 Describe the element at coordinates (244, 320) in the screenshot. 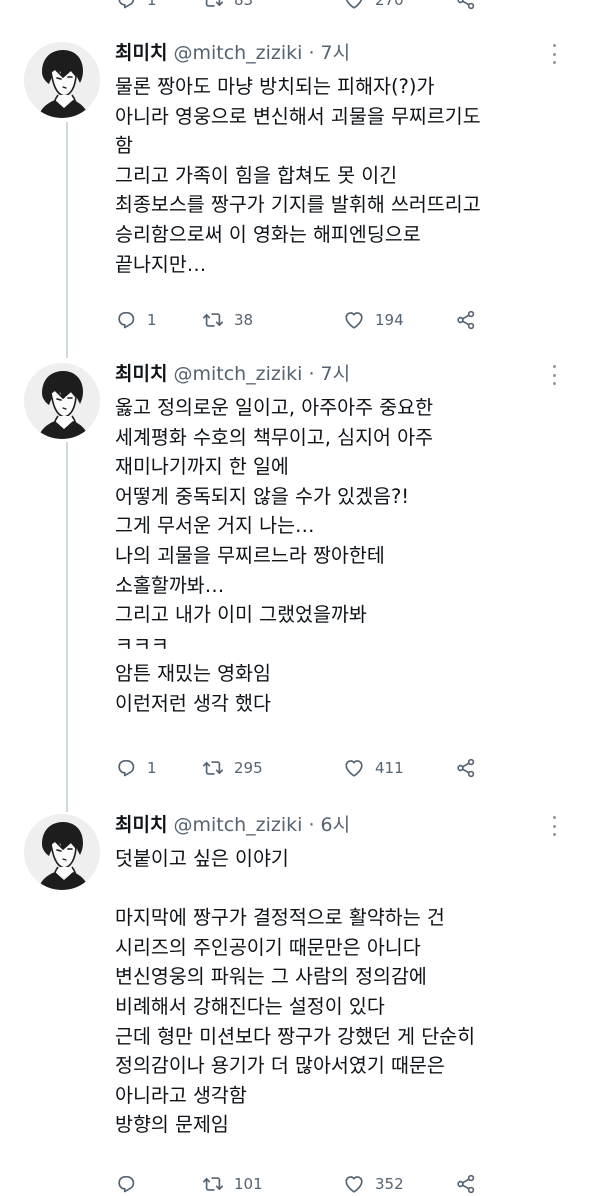

I see `retweet-count: 38` at that location.